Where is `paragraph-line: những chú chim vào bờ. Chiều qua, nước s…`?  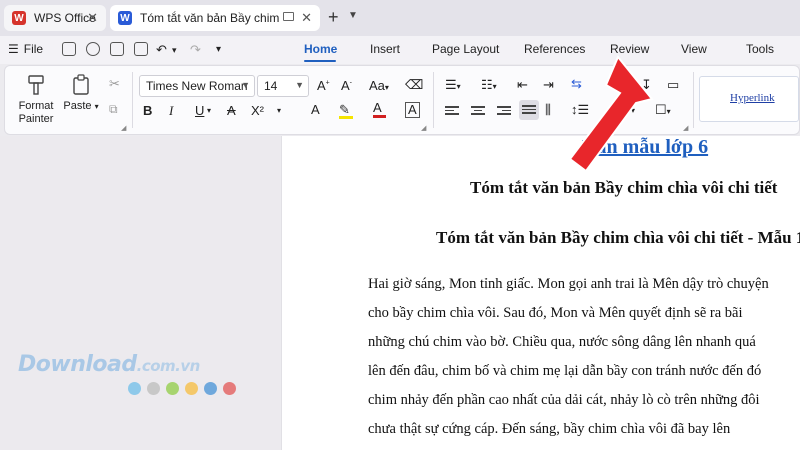
paragraph-line: những chú chim vào bờ. Chiều qua, nước s… is located at coordinates (562, 342).